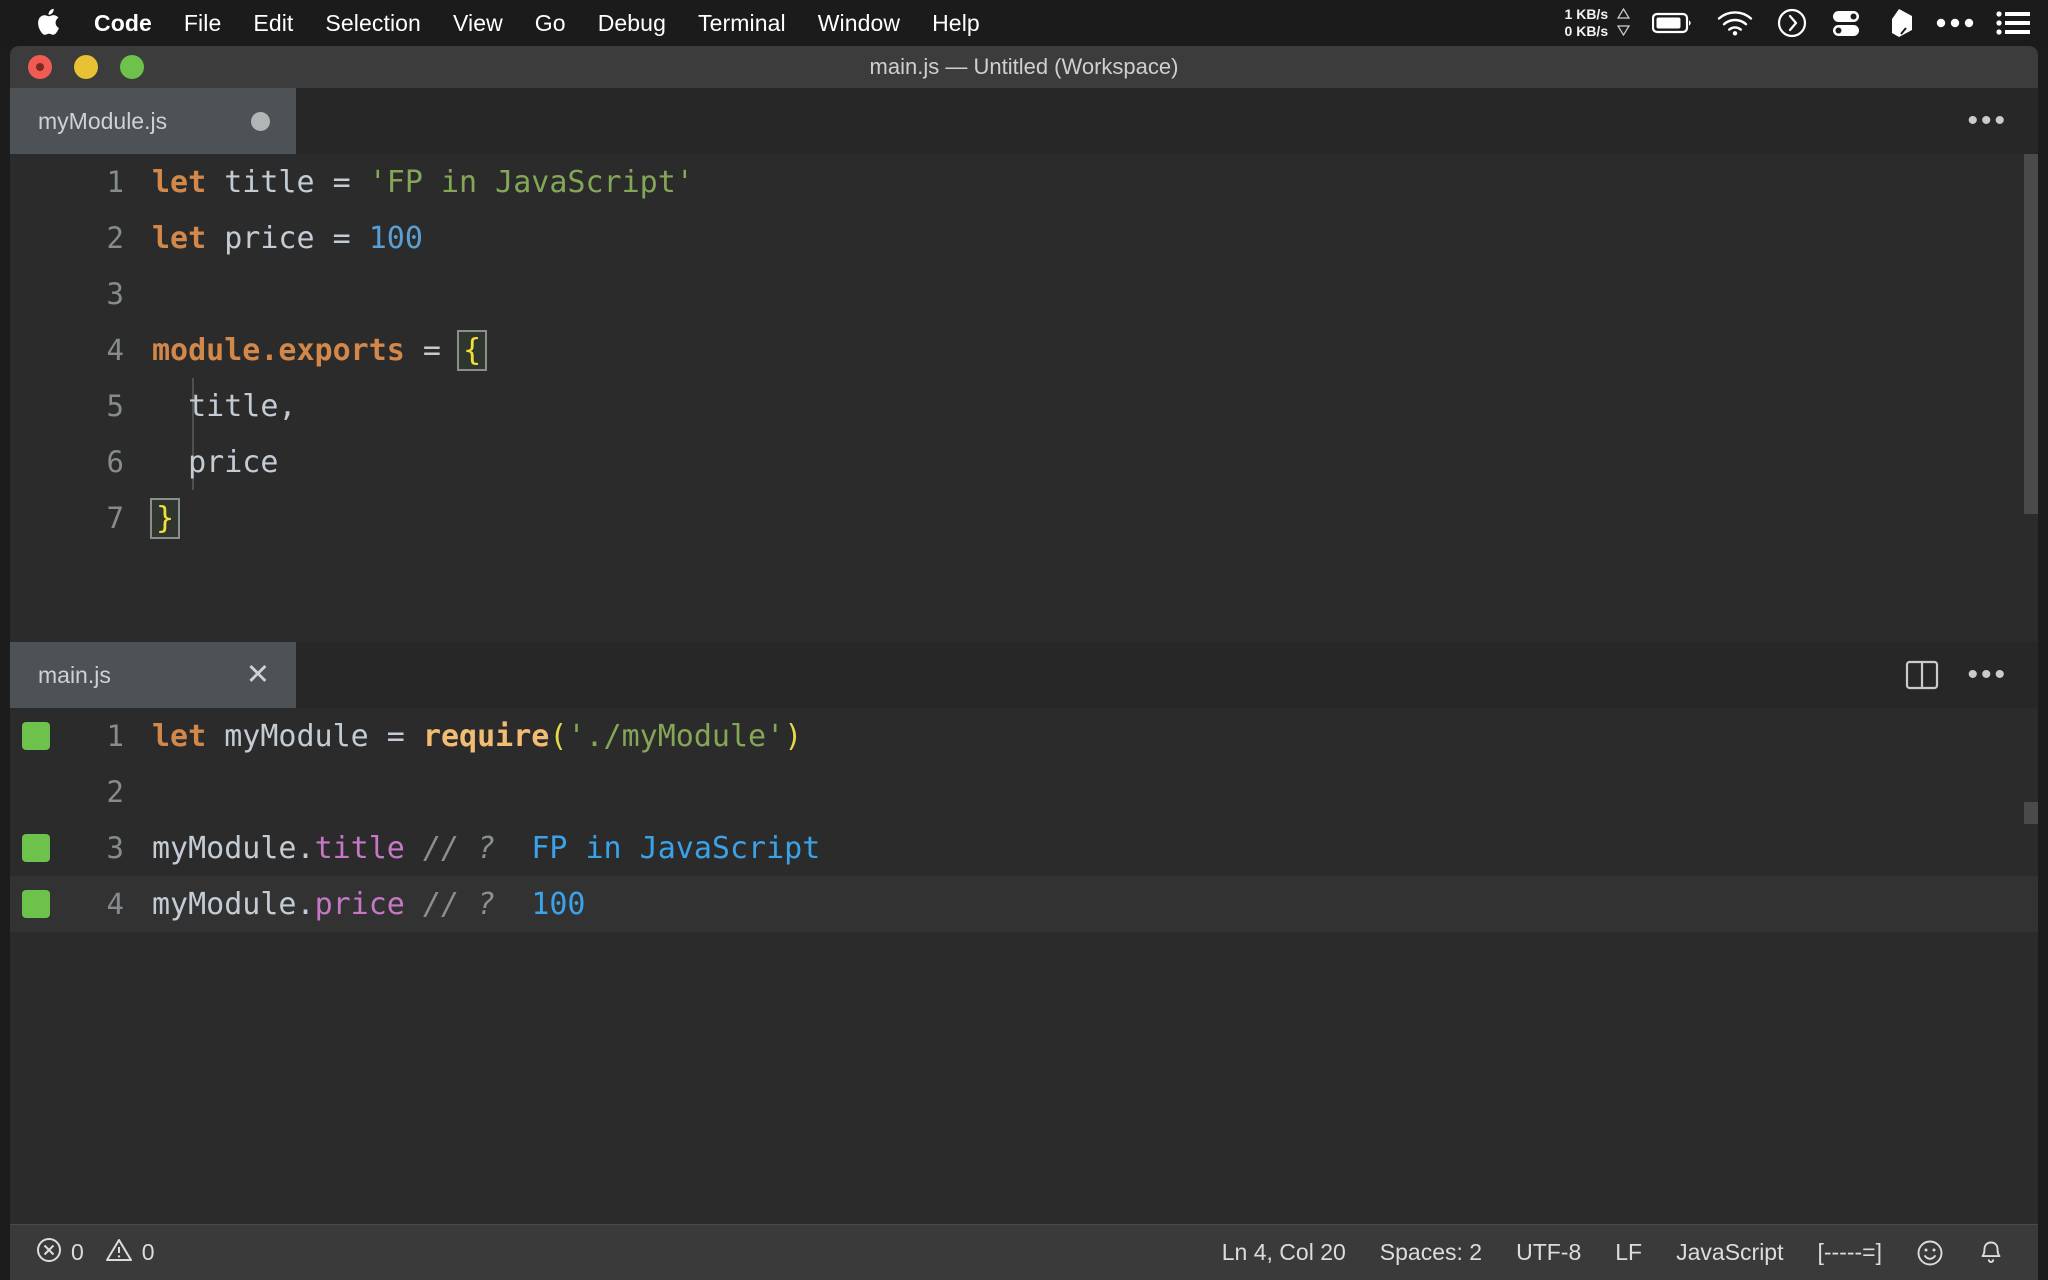  Describe the element at coordinates (1623, 14) in the screenshot. I see `upload-arrow-icon` at that location.